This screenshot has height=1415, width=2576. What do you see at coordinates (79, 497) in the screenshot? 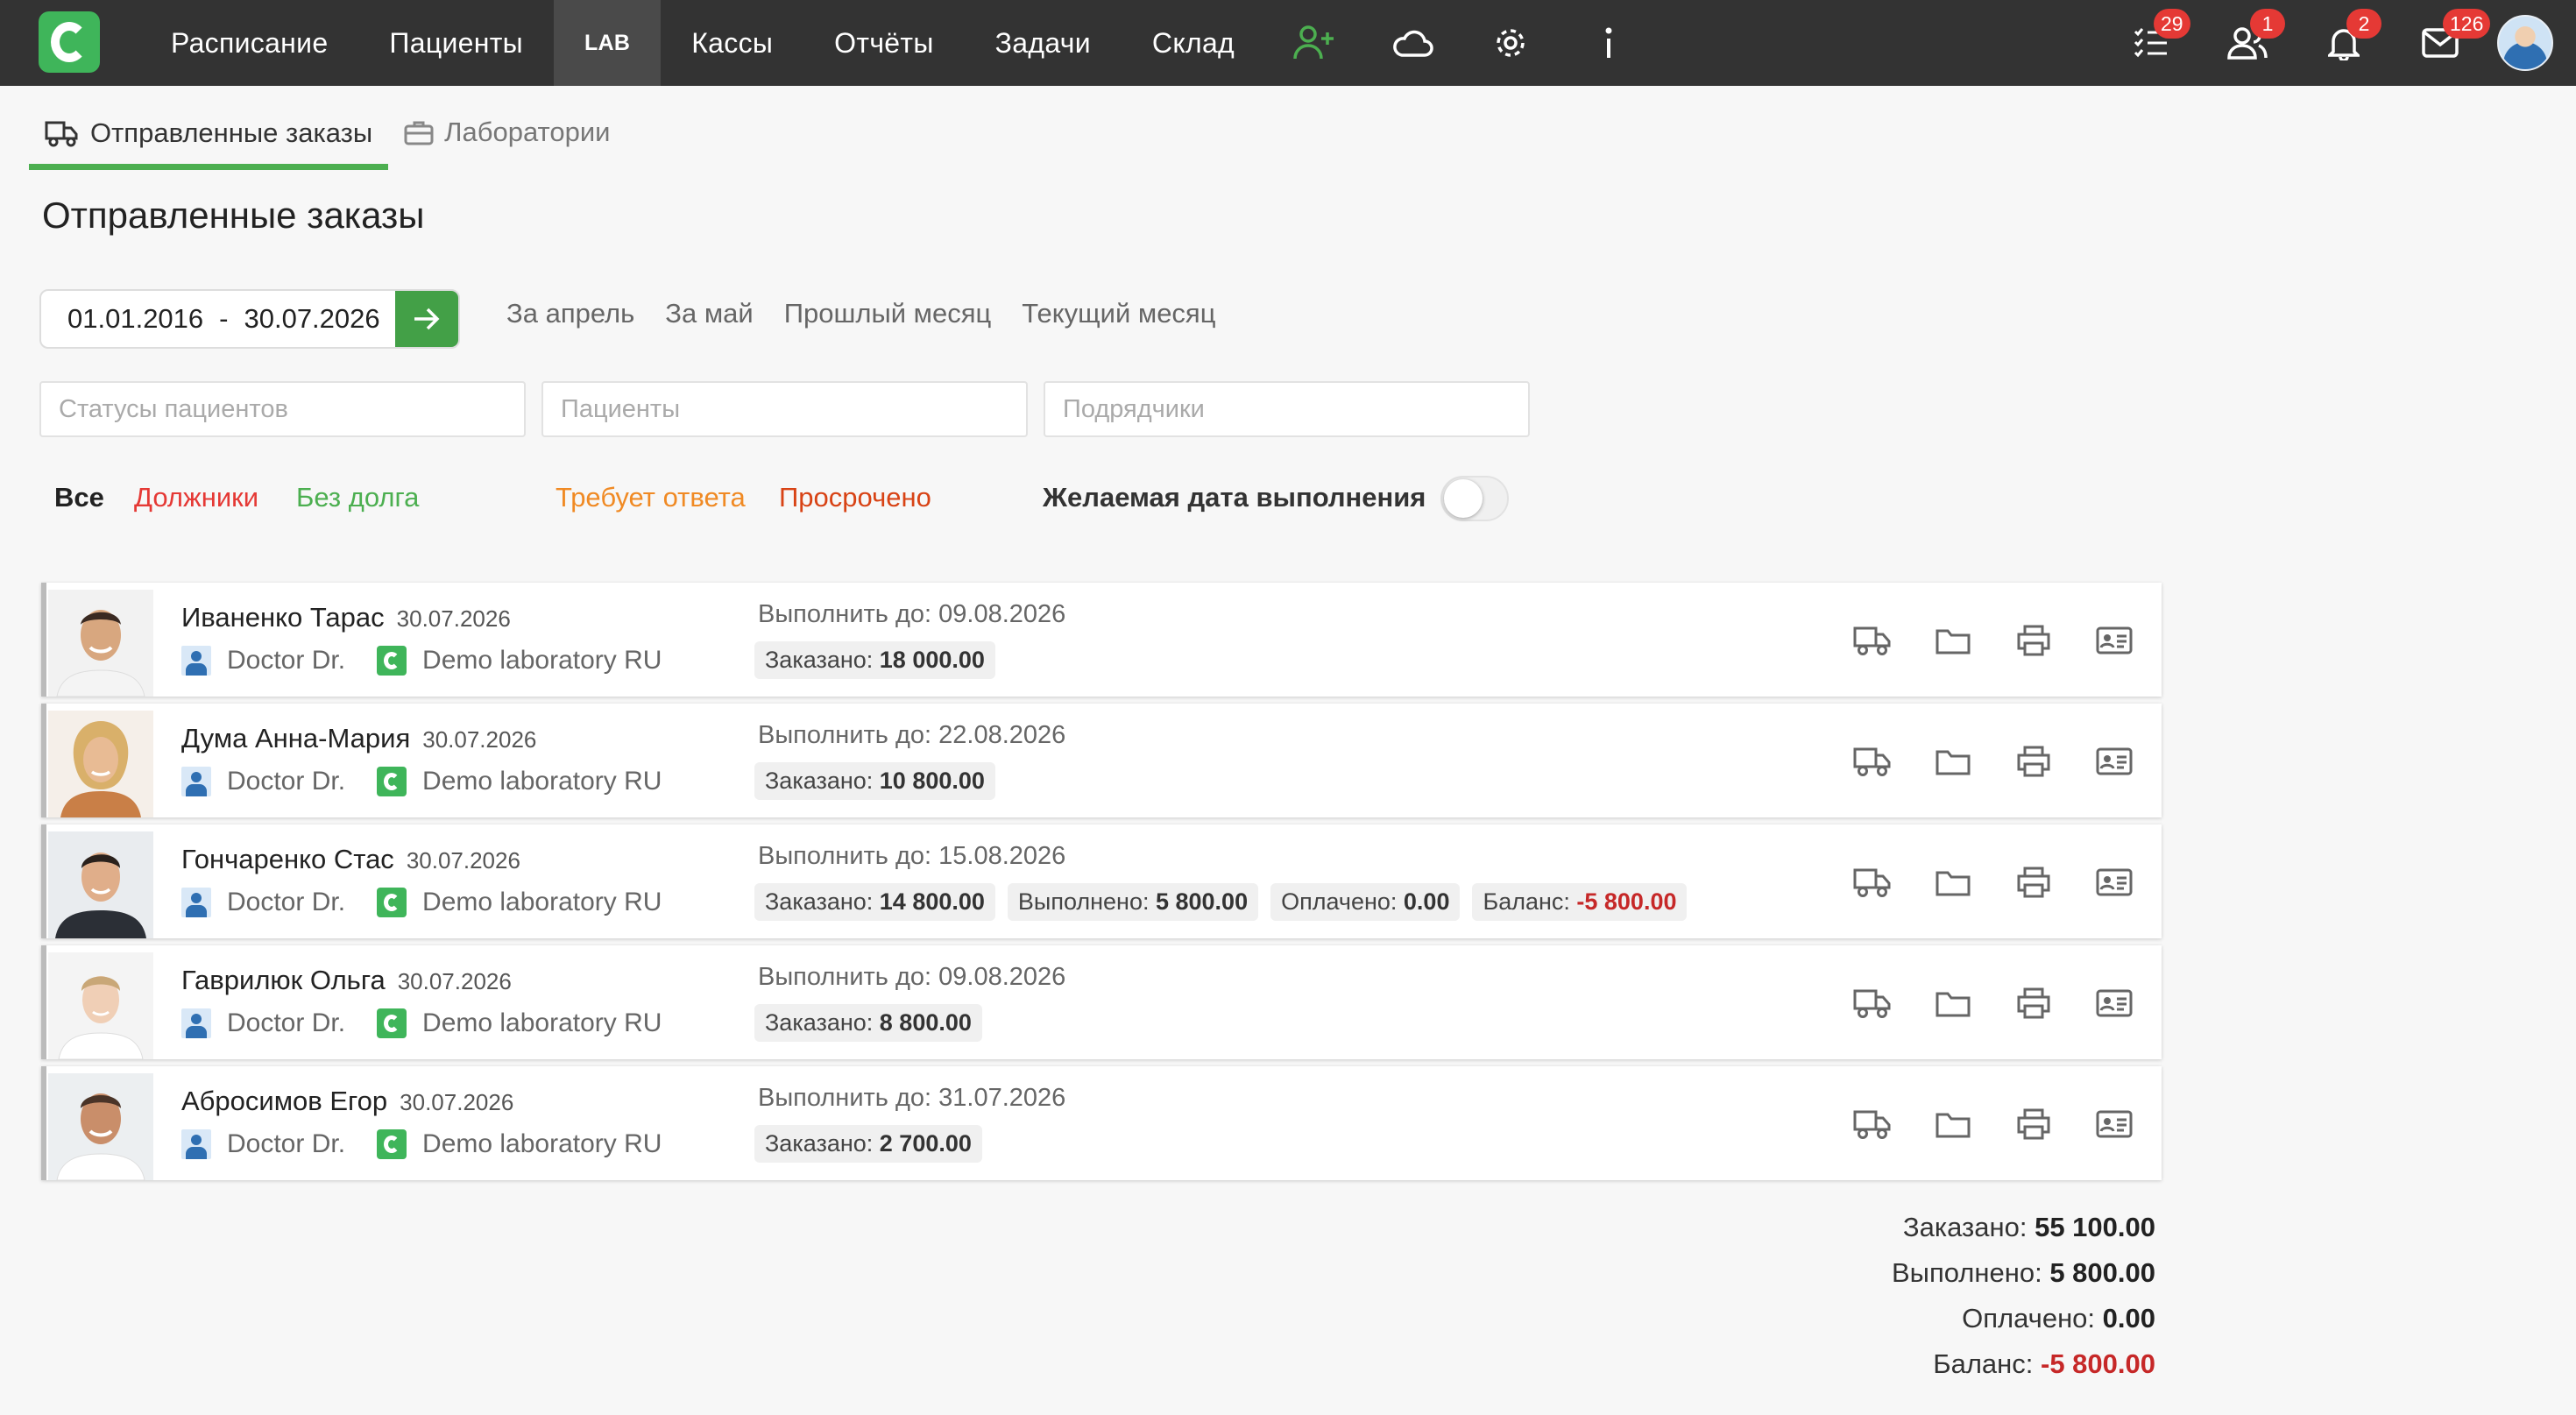
I see `filter-all: Все` at bounding box center [79, 497].